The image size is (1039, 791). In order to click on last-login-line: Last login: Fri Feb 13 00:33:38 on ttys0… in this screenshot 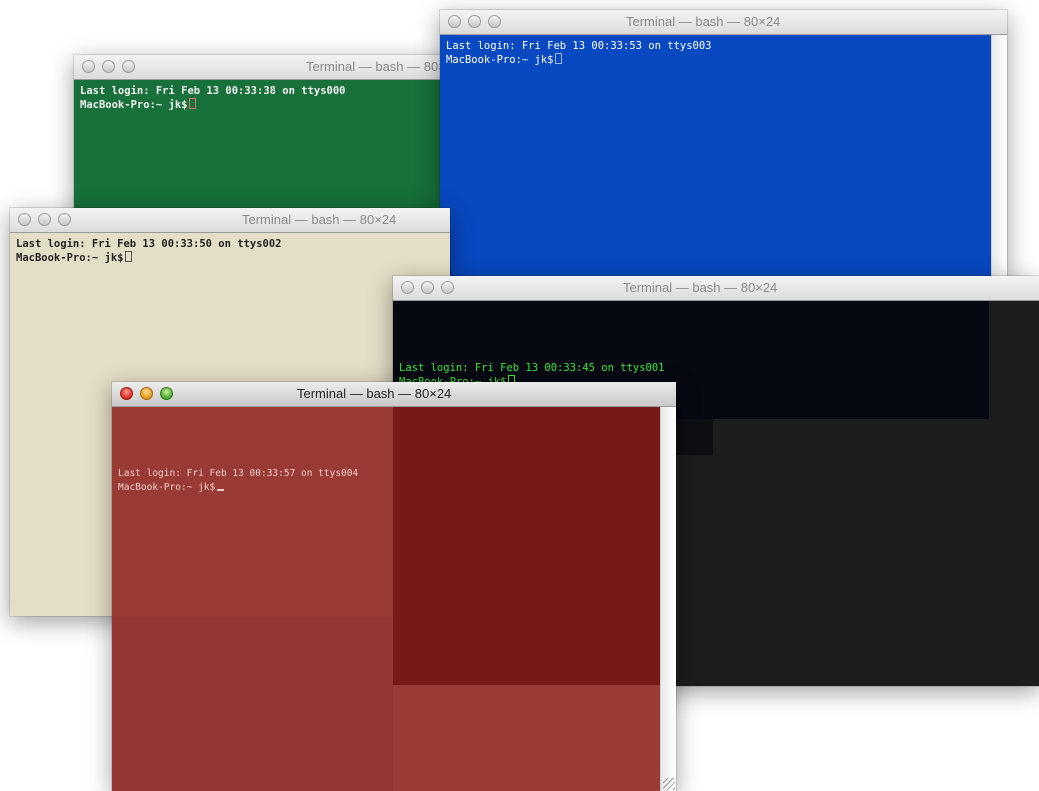, I will do `click(213, 91)`.